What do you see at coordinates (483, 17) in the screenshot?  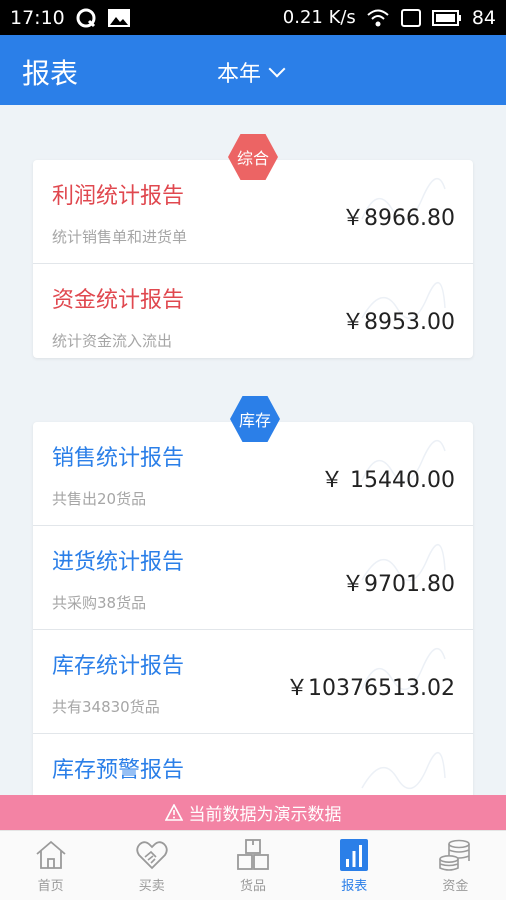 I see `battery-level: 84` at bounding box center [483, 17].